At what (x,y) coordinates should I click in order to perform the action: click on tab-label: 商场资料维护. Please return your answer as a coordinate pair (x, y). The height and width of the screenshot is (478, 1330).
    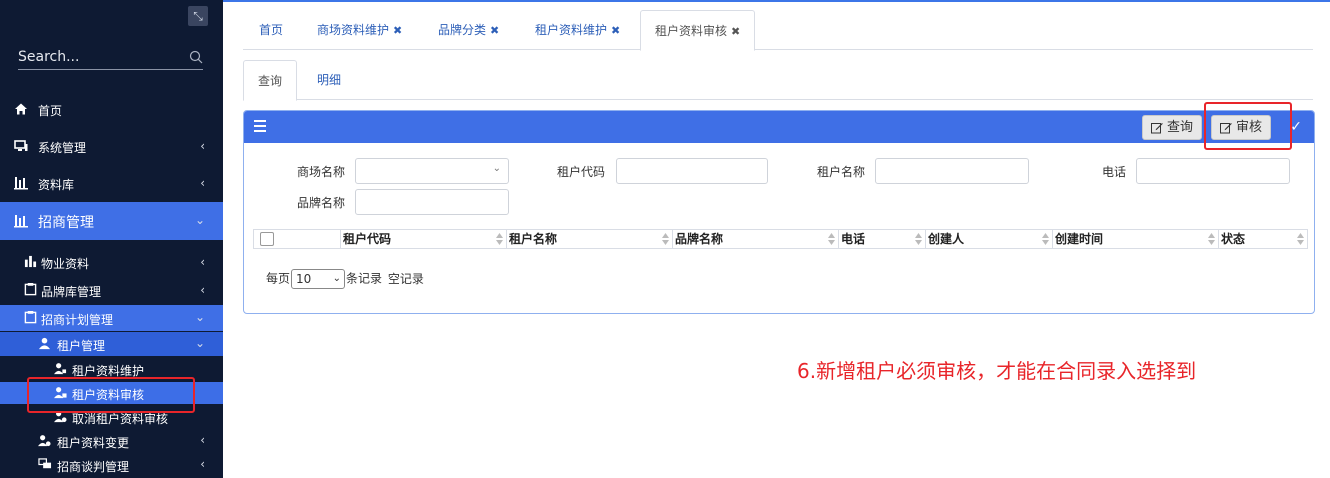
    Looking at the image, I should click on (353, 30).